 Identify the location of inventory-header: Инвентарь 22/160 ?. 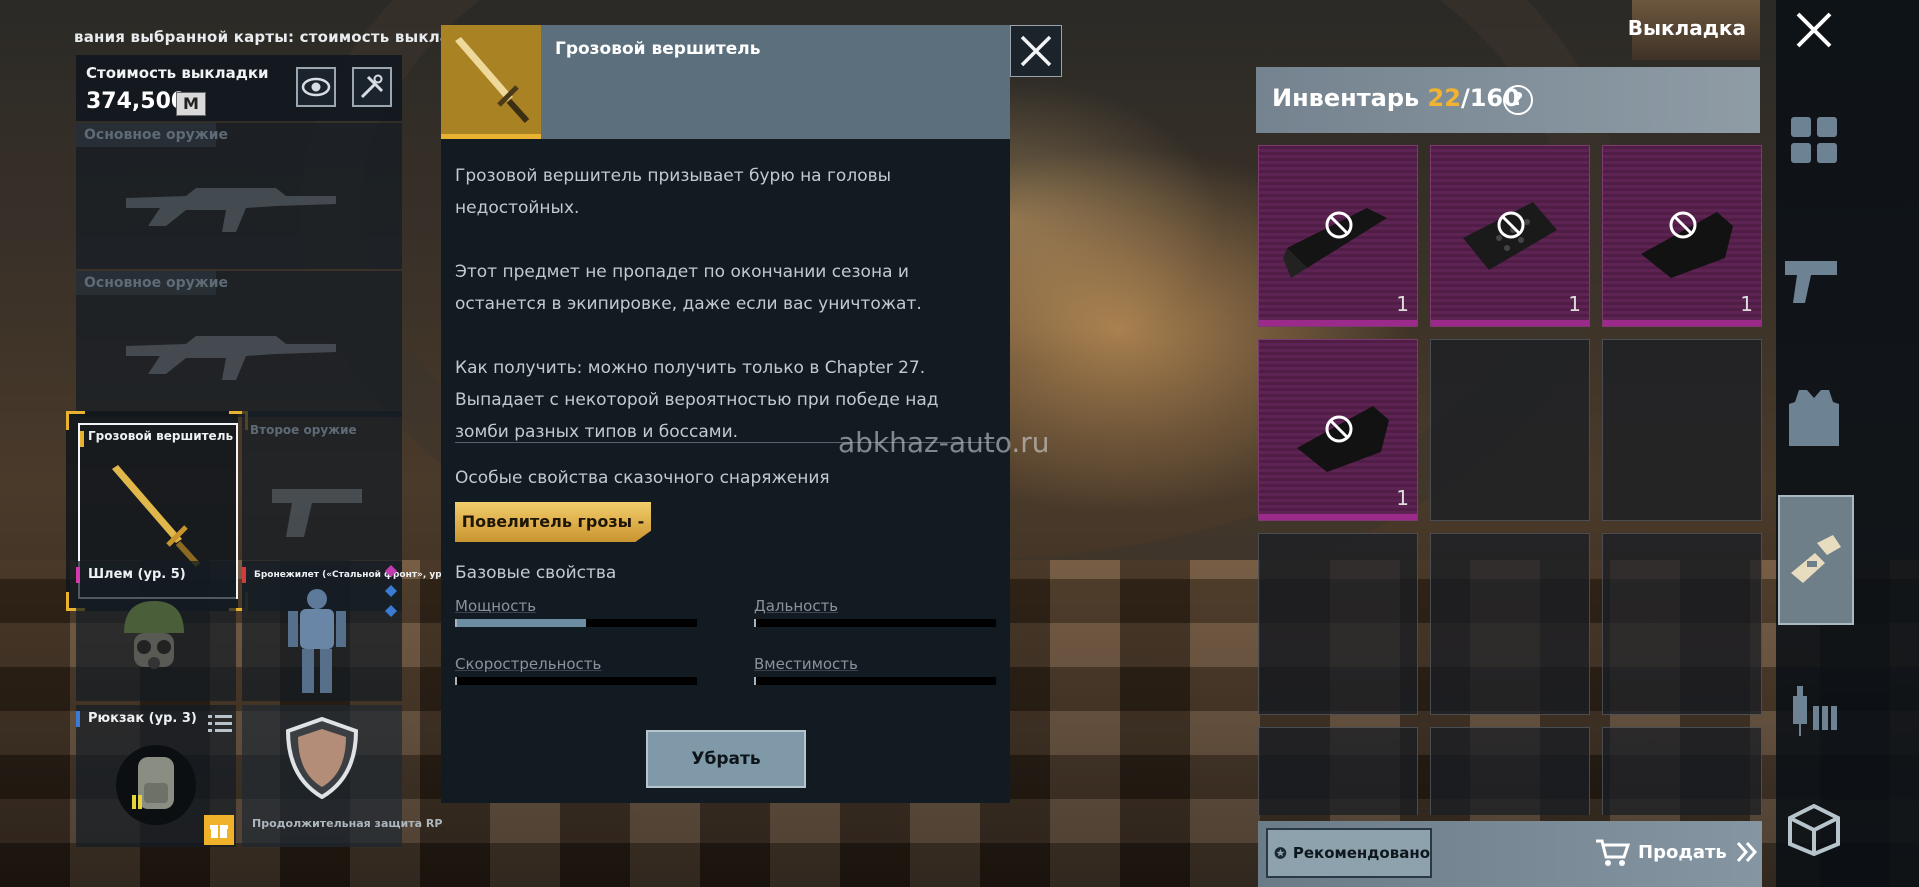
(1508, 100).